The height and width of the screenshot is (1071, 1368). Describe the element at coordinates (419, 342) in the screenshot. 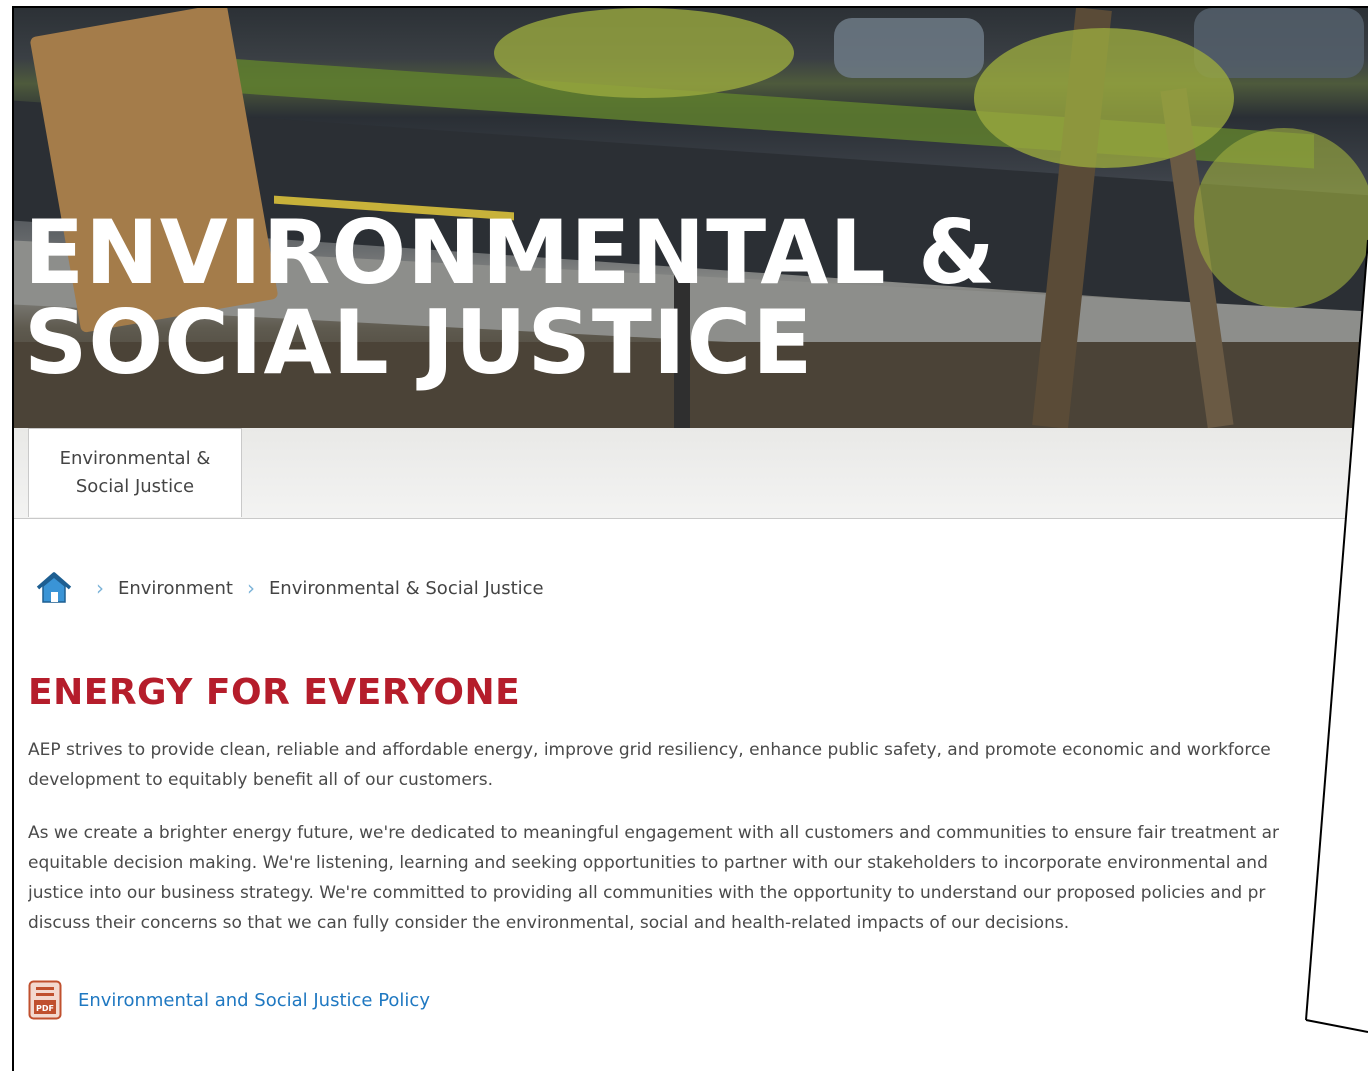

I see `hero-title-line: SOCIAL JUSTICE` at that location.